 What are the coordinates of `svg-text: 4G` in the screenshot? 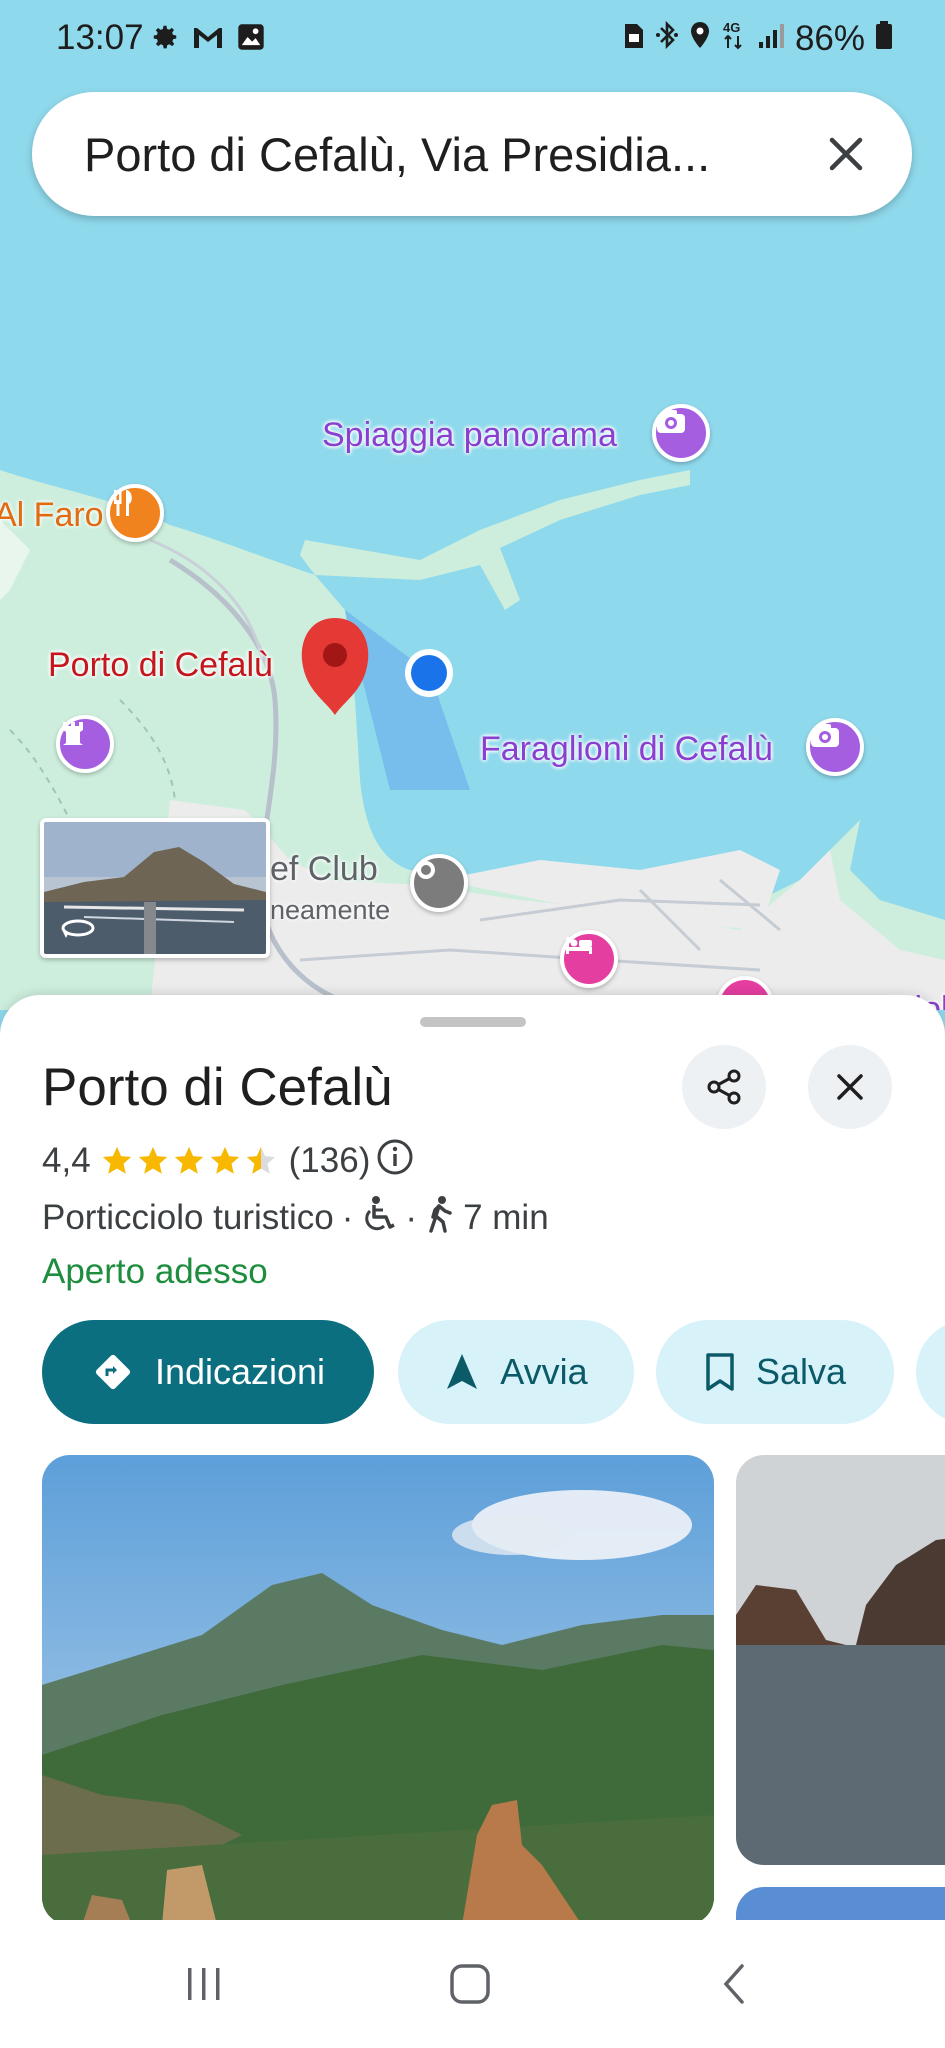 It's located at (731, 27).